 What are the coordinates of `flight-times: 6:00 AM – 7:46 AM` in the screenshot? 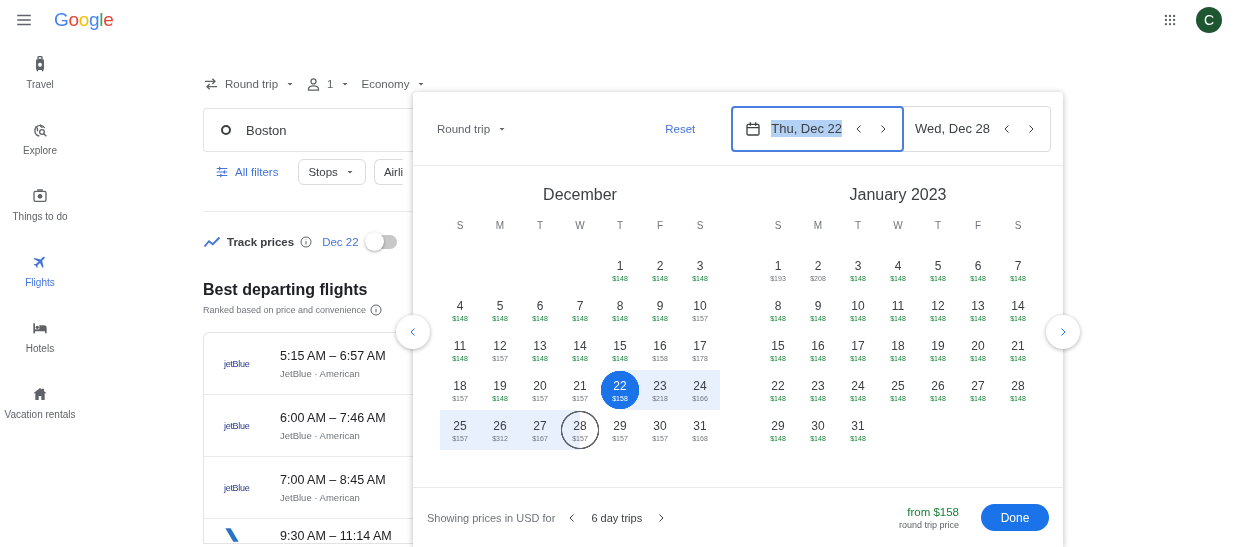 It's located at (333, 417).